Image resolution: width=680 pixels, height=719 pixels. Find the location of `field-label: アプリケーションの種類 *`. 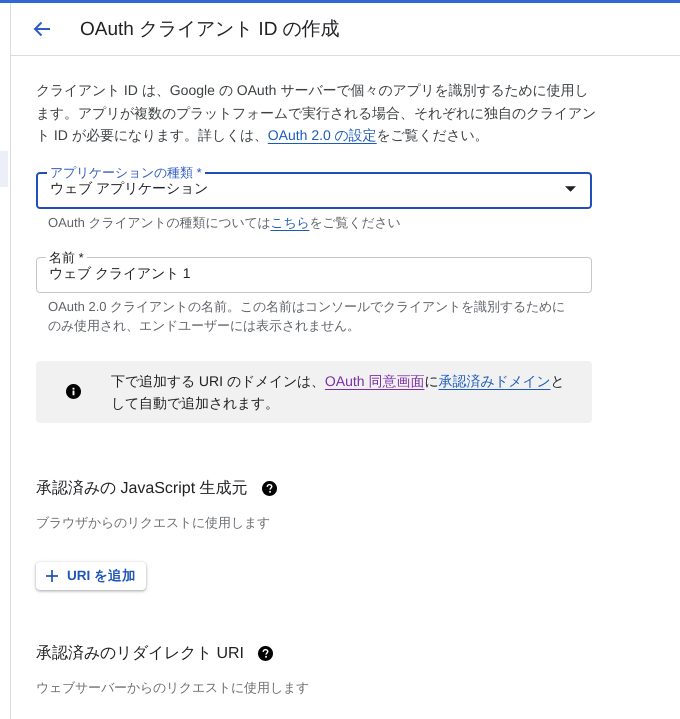

field-label: アプリケーションの種類 * is located at coordinates (126, 173).